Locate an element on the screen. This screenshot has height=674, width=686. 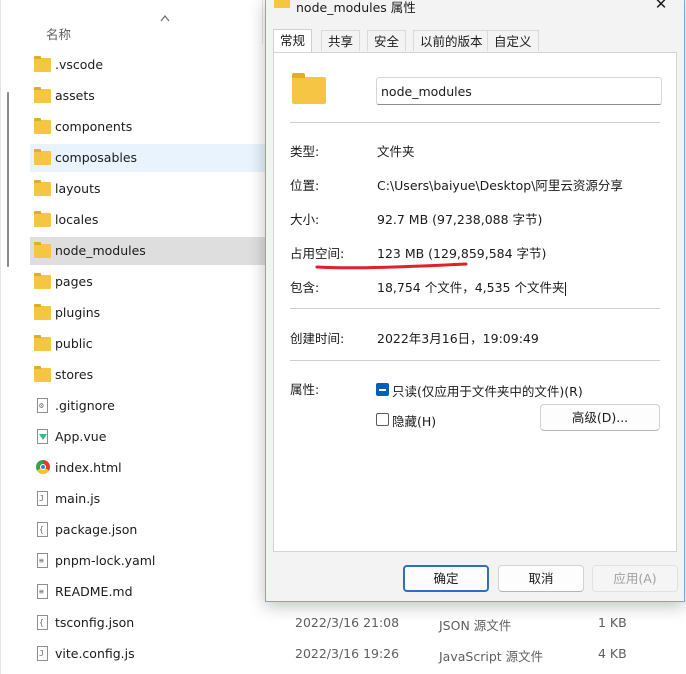
file-name: App.vue is located at coordinates (81, 436).